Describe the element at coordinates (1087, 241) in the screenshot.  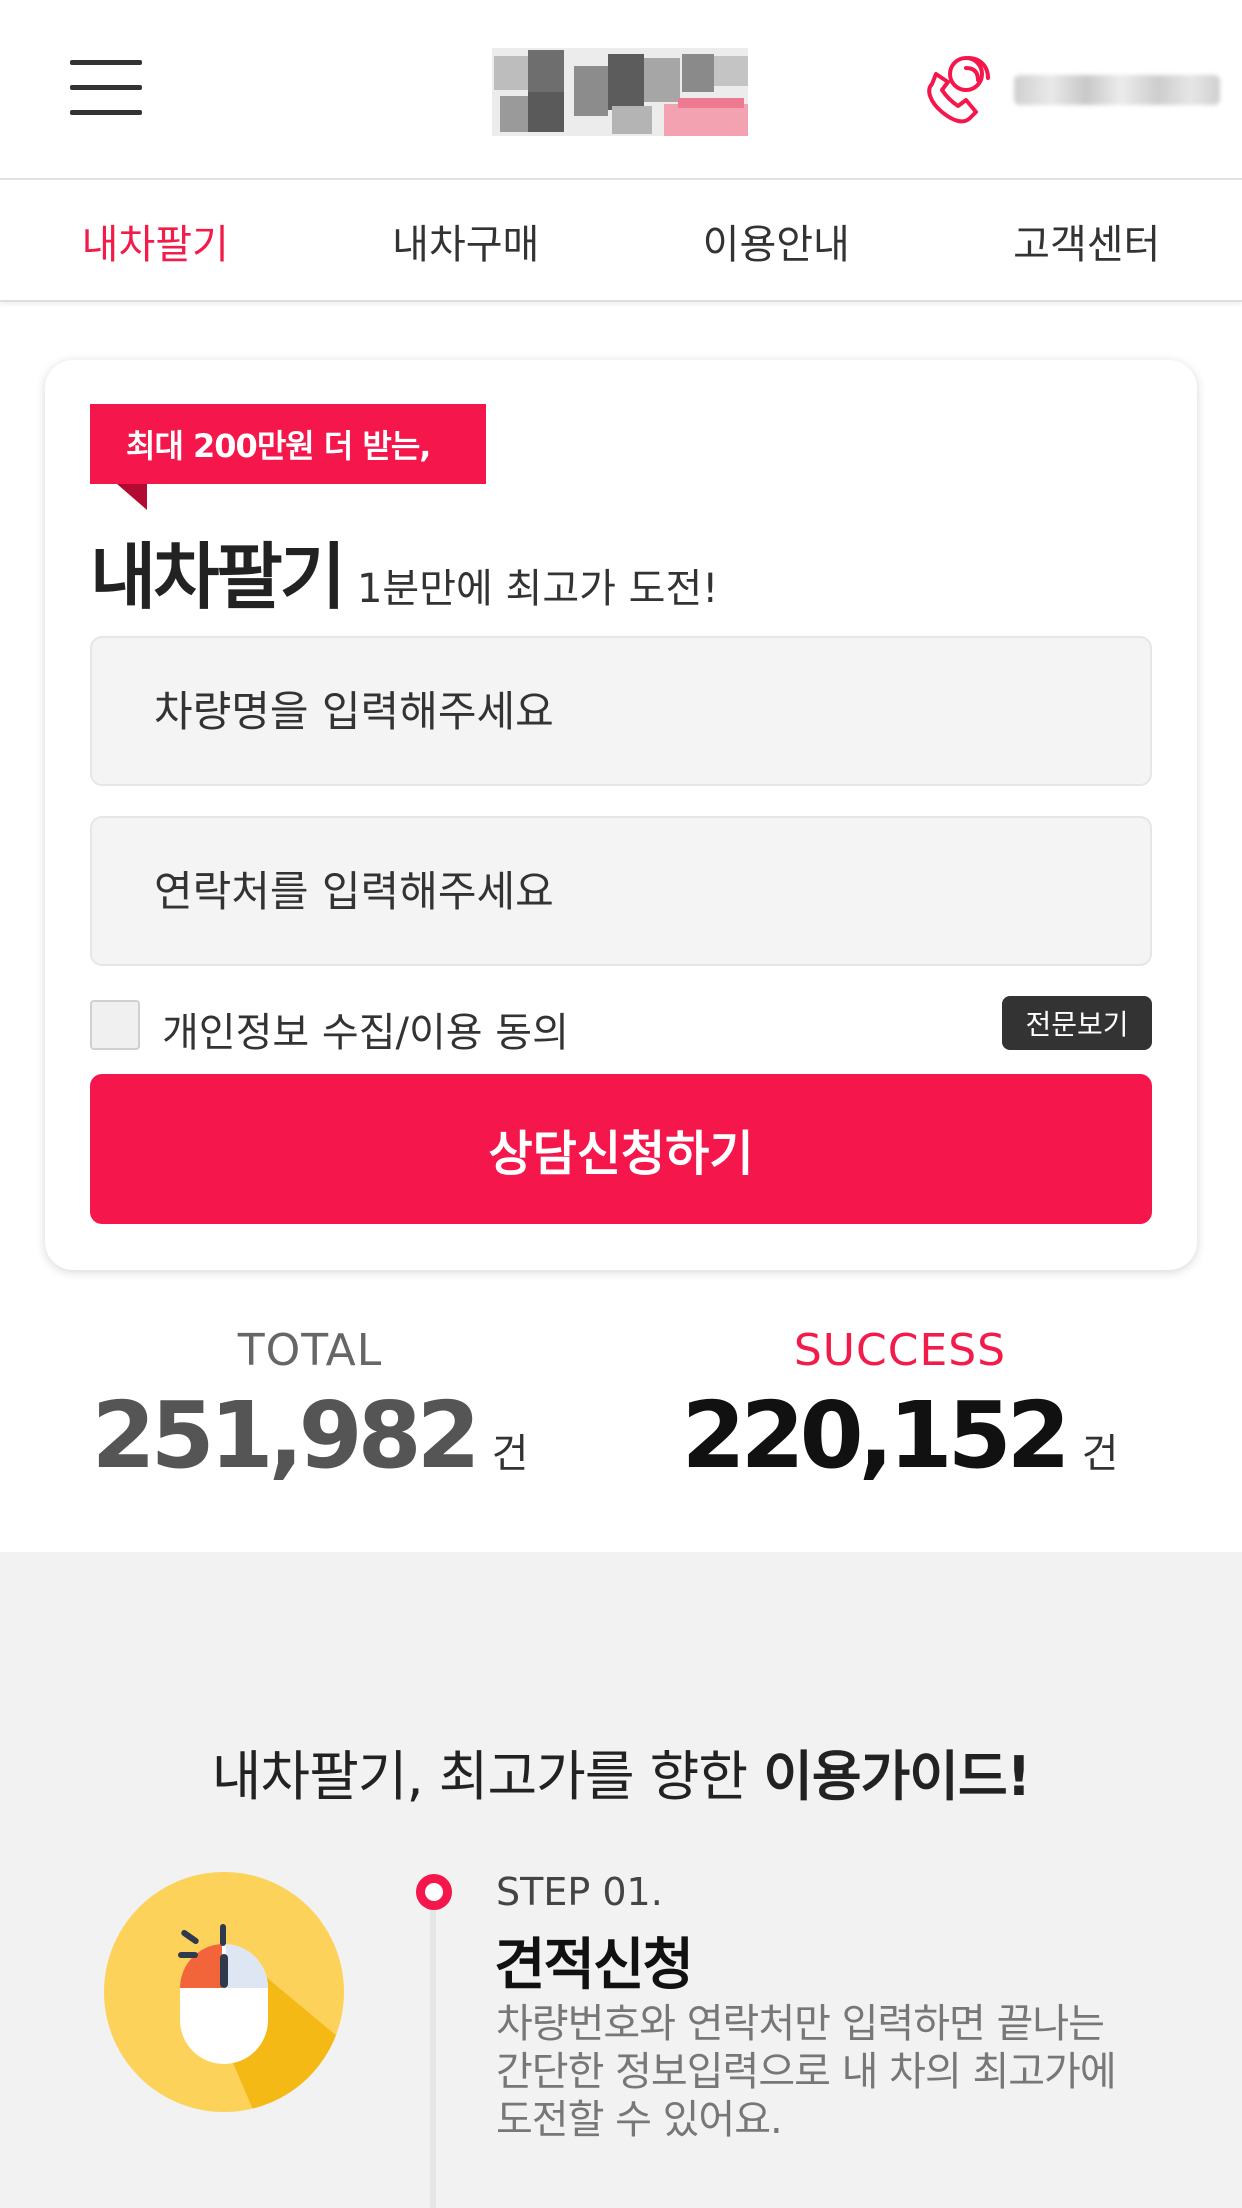
I see `nav-item-customer-center: 고객센터` at that location.